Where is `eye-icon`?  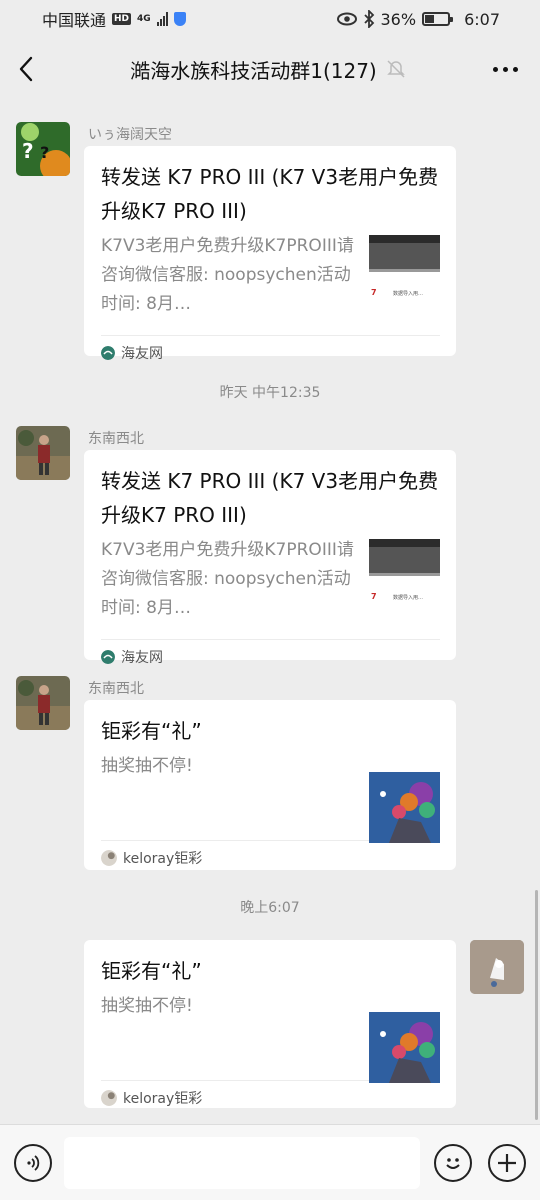
eye-icon is located at coordinates (346, 19).